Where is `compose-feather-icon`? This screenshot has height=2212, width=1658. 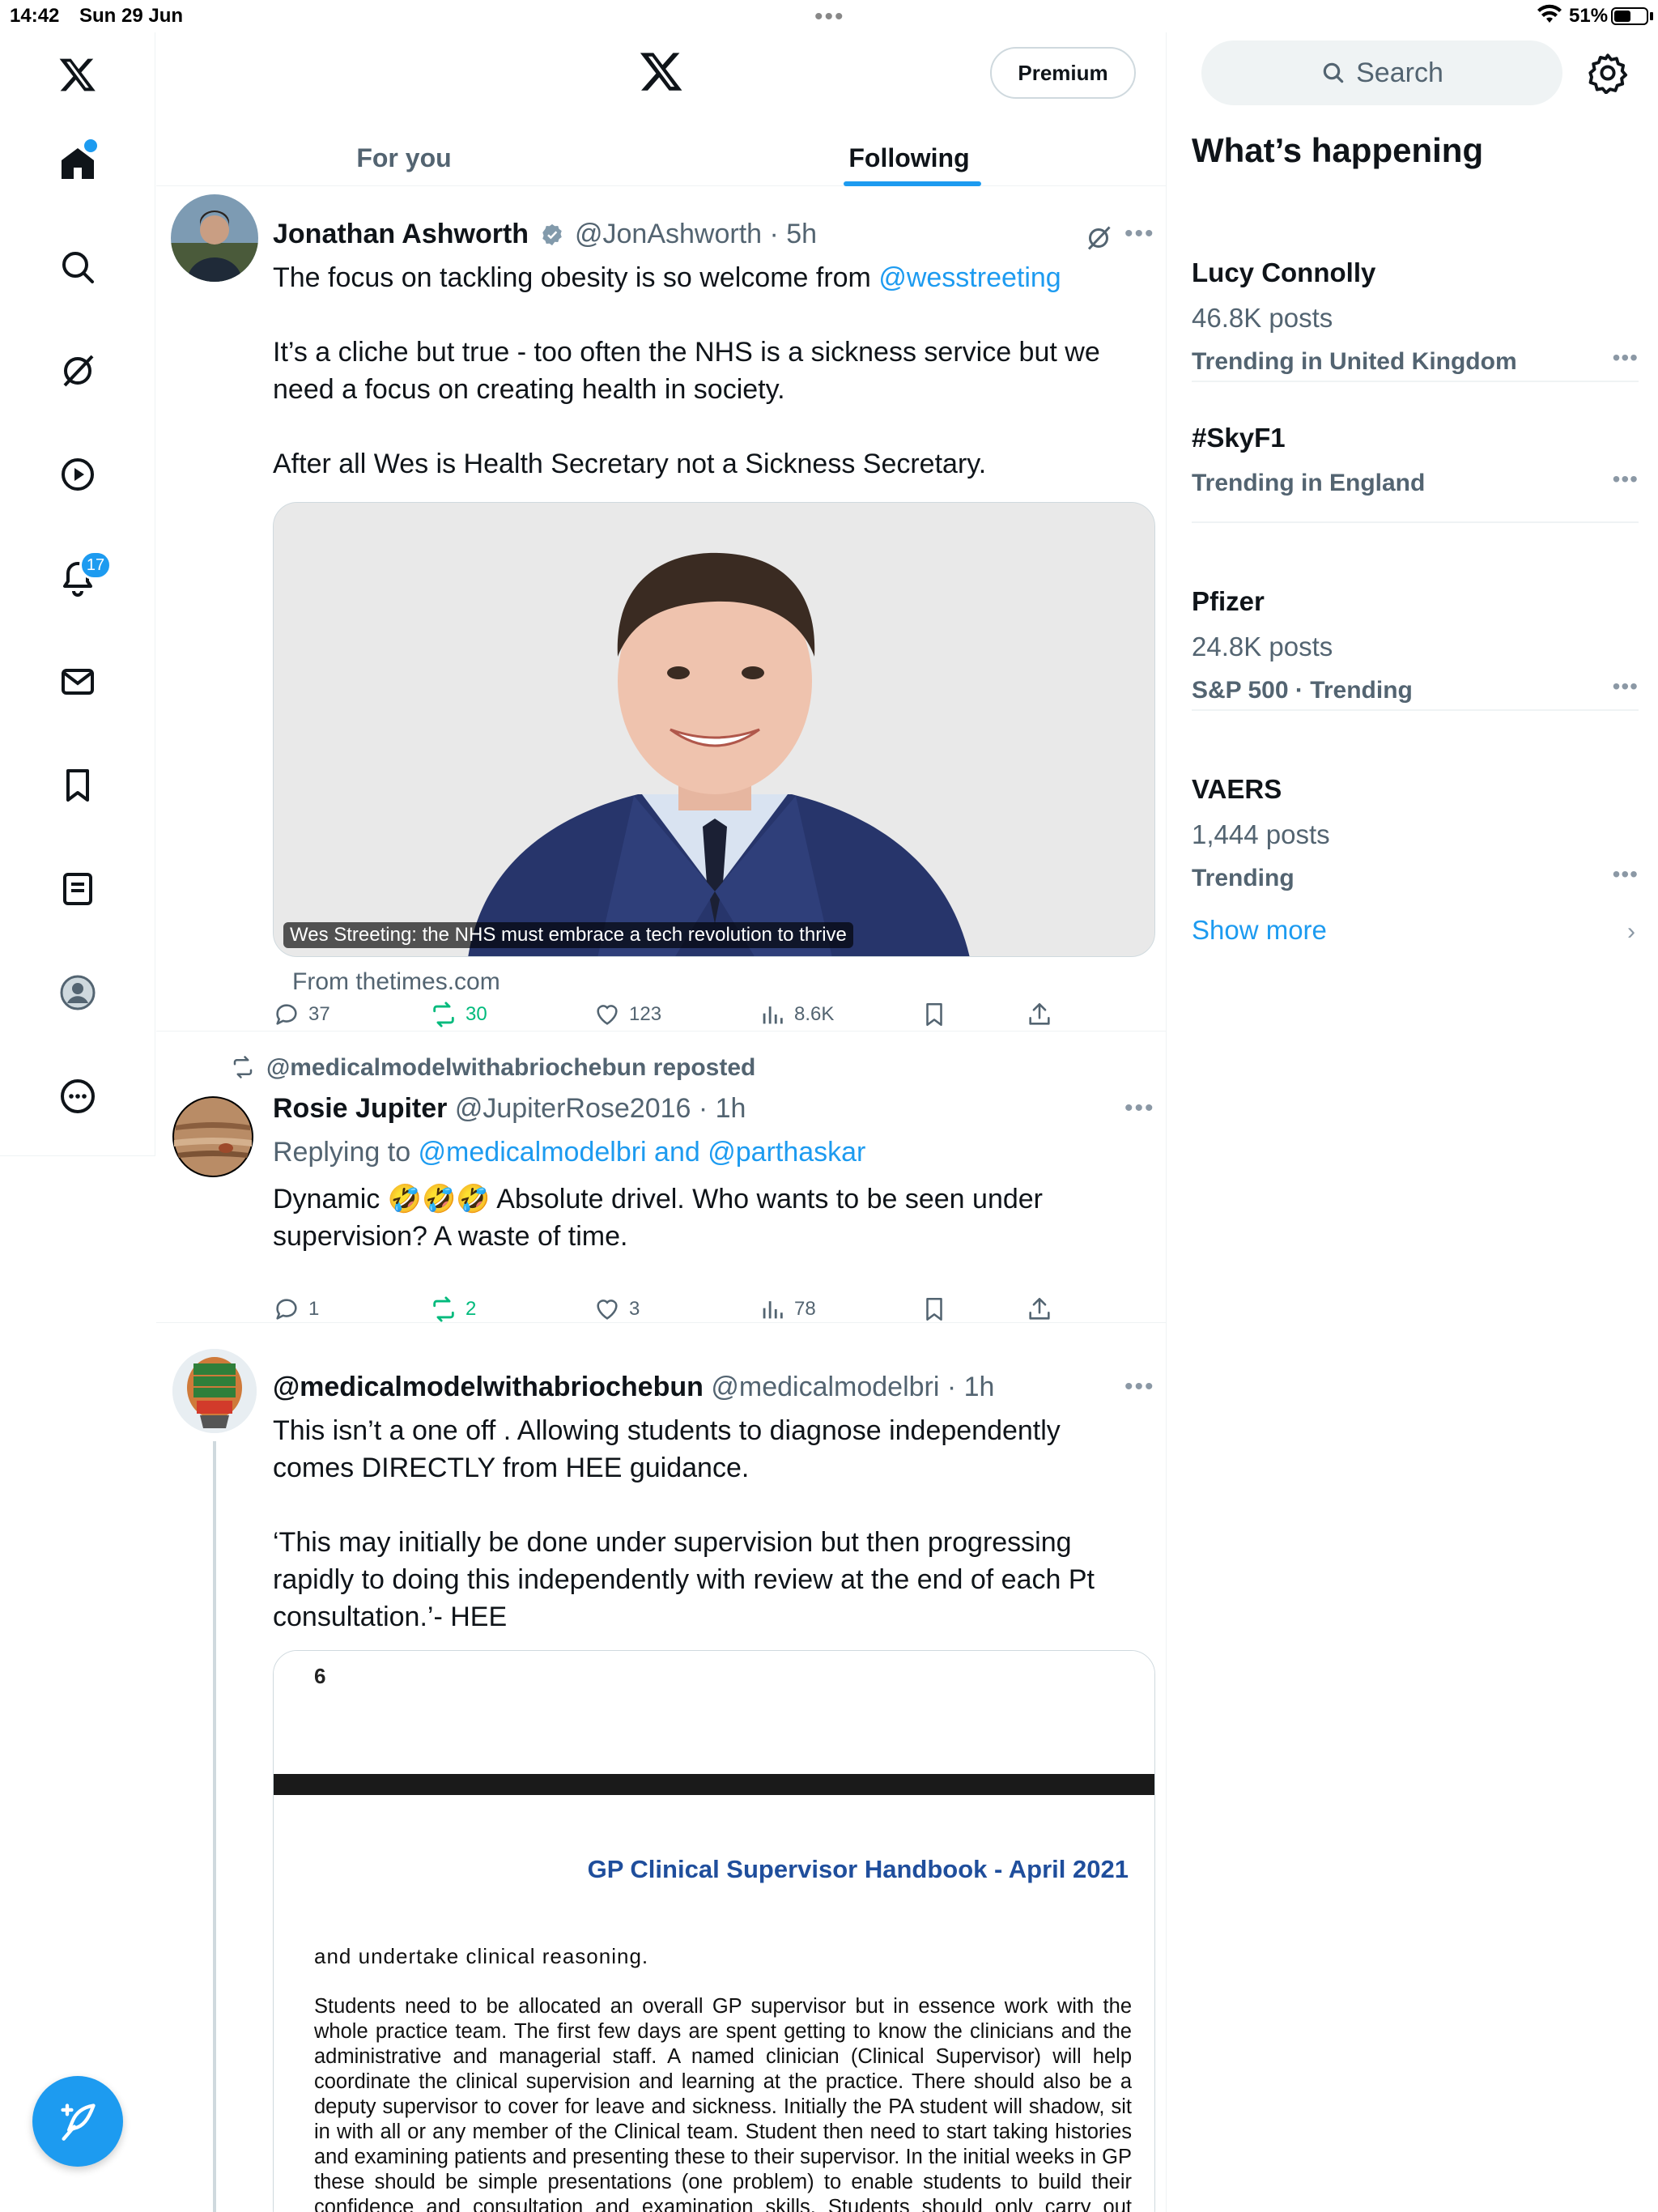 compose-feather-icon is located at coordinates (78, 2122).